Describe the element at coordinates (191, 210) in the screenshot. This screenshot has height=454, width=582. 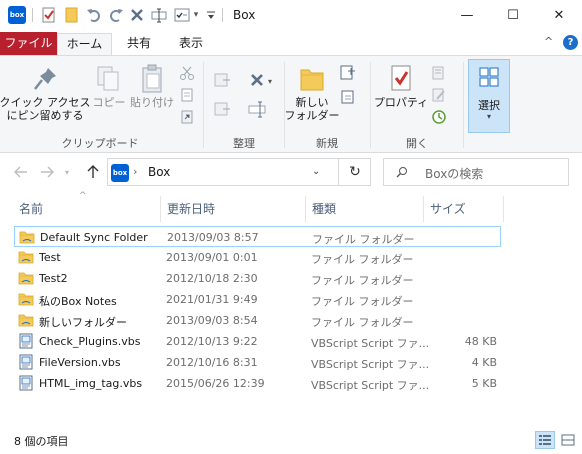
I see `column-modified: 更新日時` at that location.